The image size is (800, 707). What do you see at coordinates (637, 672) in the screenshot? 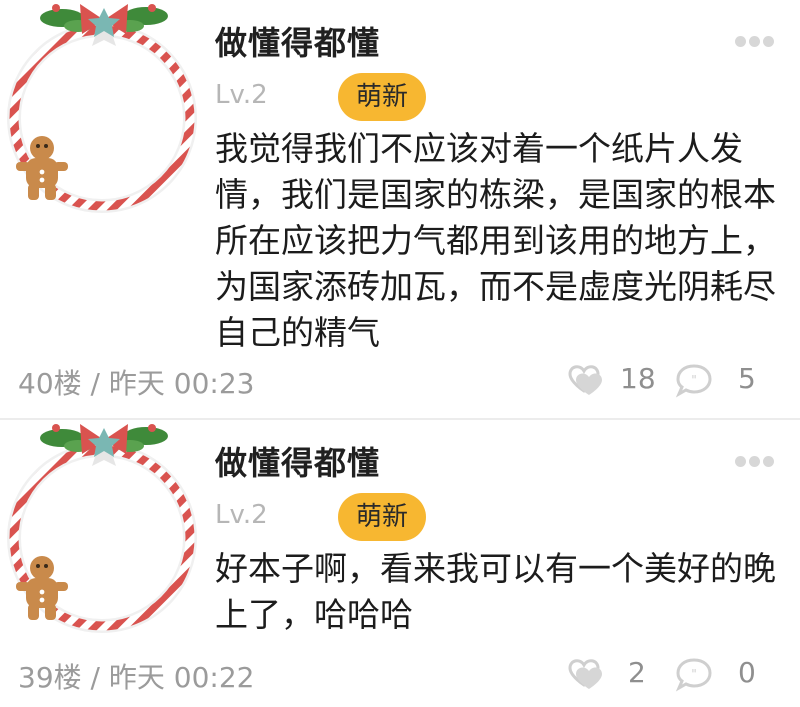
I see `like-count: 2` at bounding box center [637, 672].